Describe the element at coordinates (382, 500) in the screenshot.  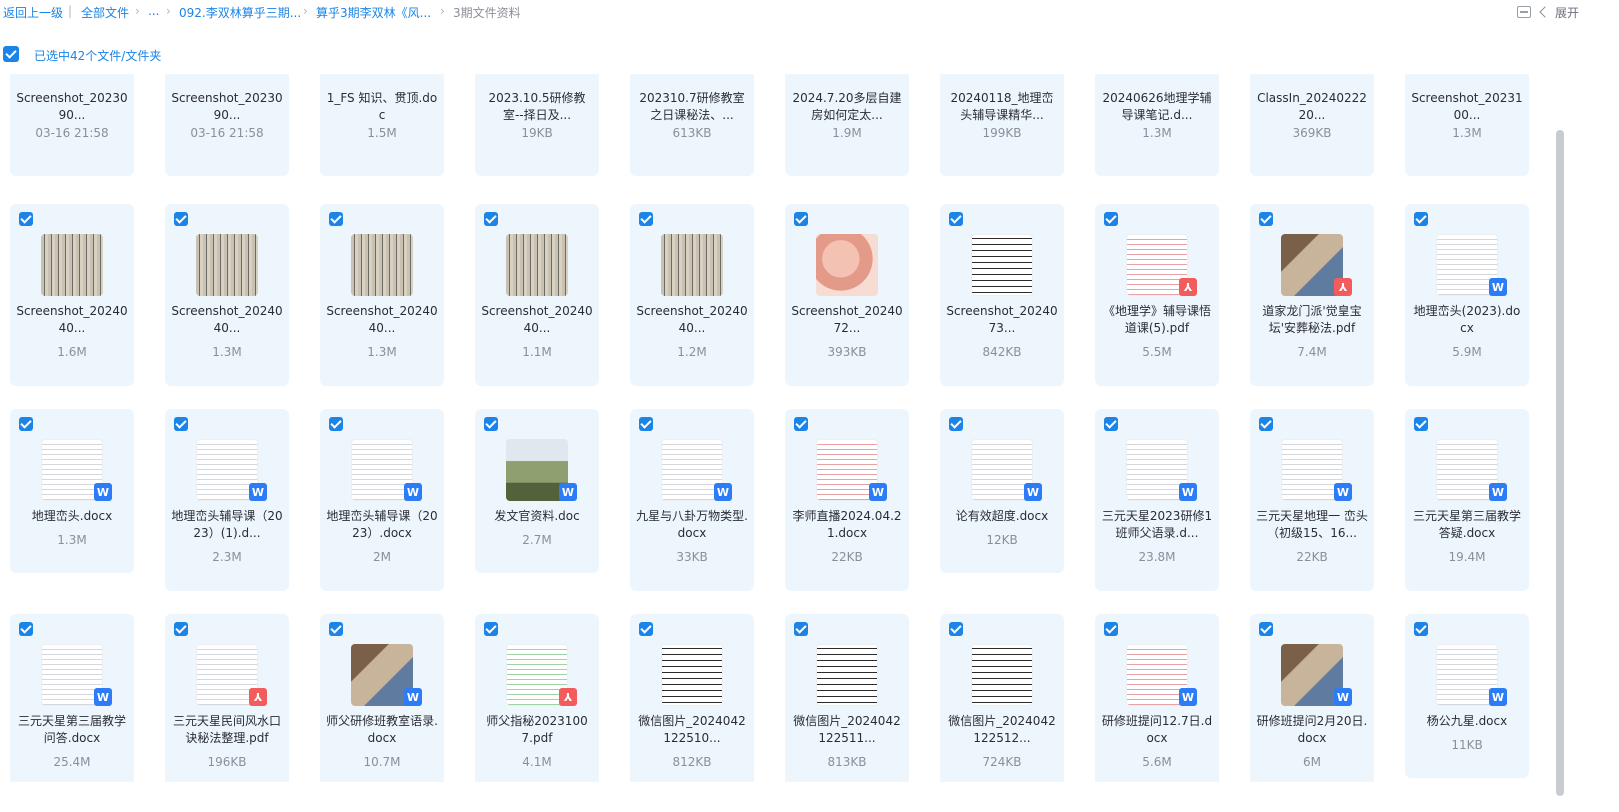
I see `file-card: W 地理峦头辅导课（2023）.docx 2M` at that location.